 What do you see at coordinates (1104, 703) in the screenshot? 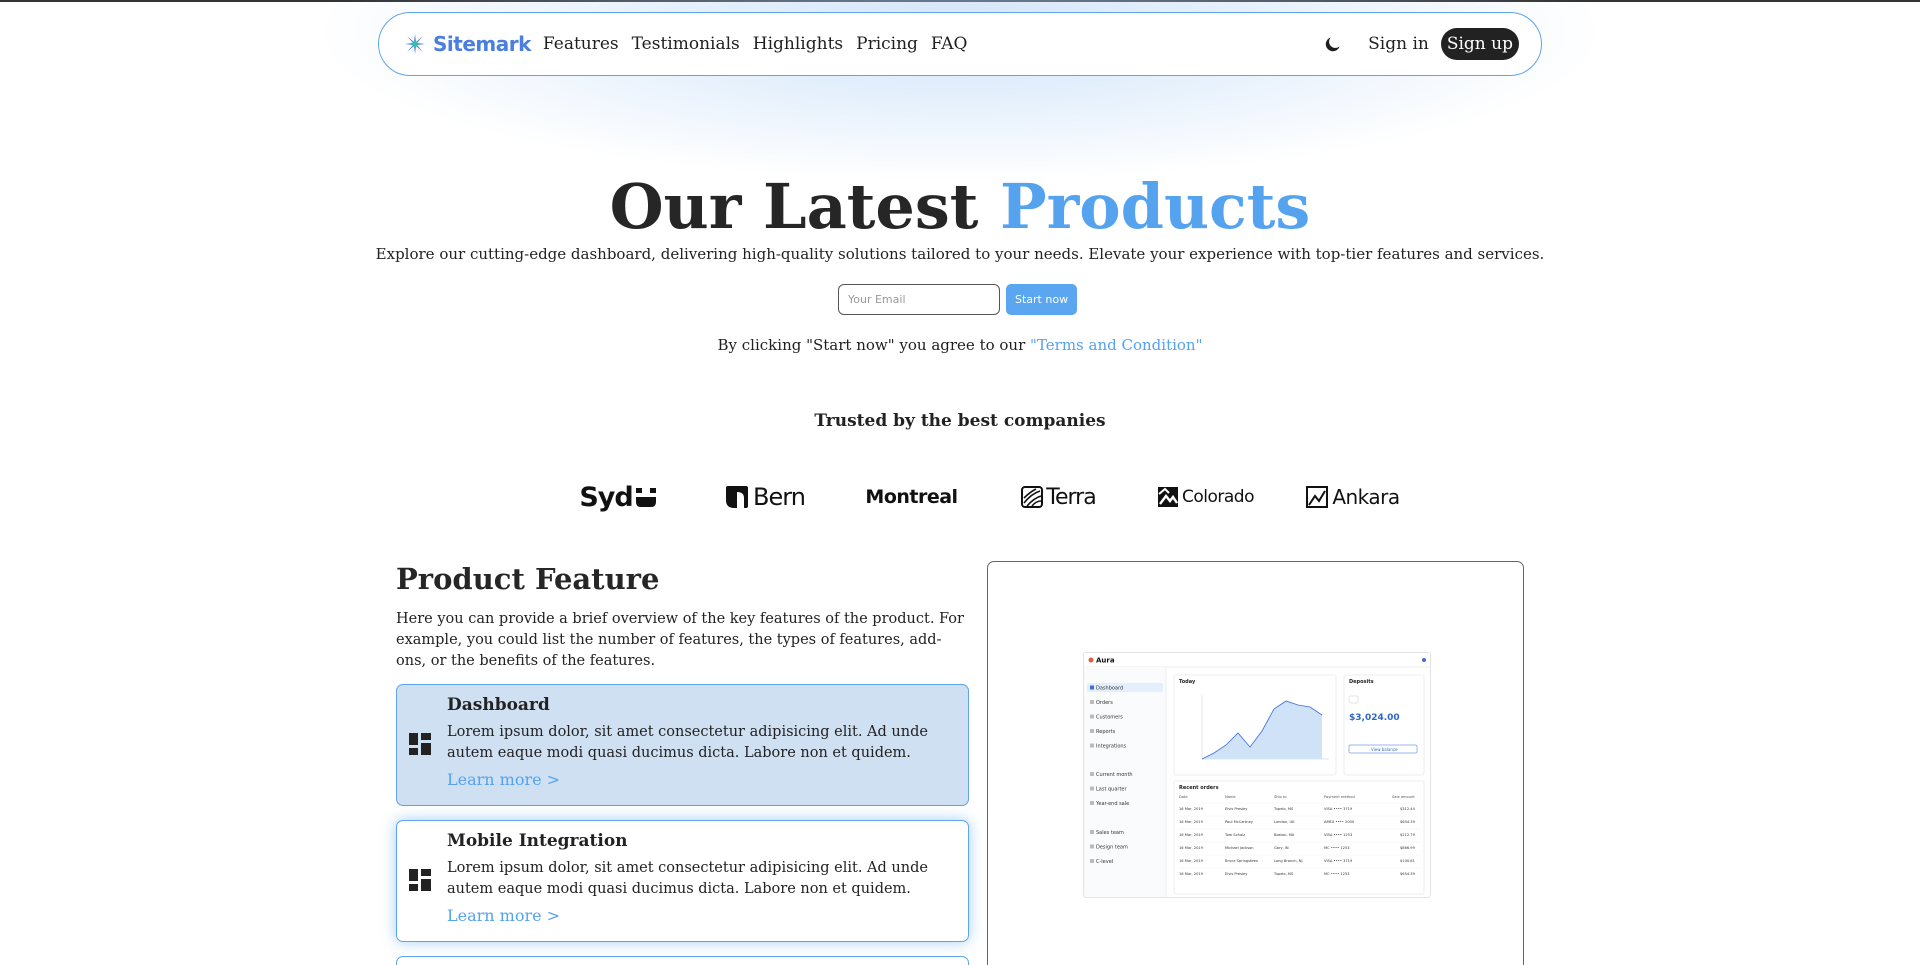
I see `svg-text: Orders` at bounding box center [1104, 703].